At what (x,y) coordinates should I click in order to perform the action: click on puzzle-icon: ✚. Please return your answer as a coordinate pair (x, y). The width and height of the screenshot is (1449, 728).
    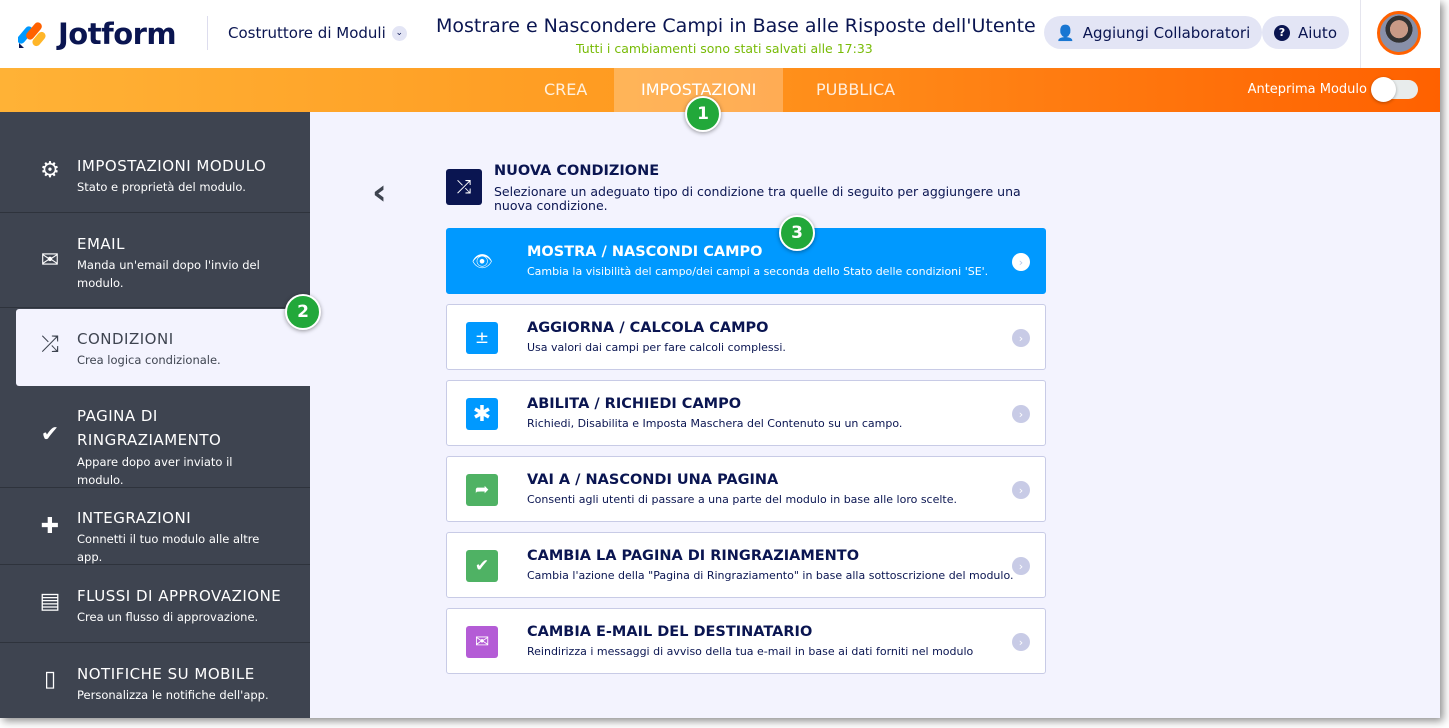
    Looking at the image, I should click on (50, 526).